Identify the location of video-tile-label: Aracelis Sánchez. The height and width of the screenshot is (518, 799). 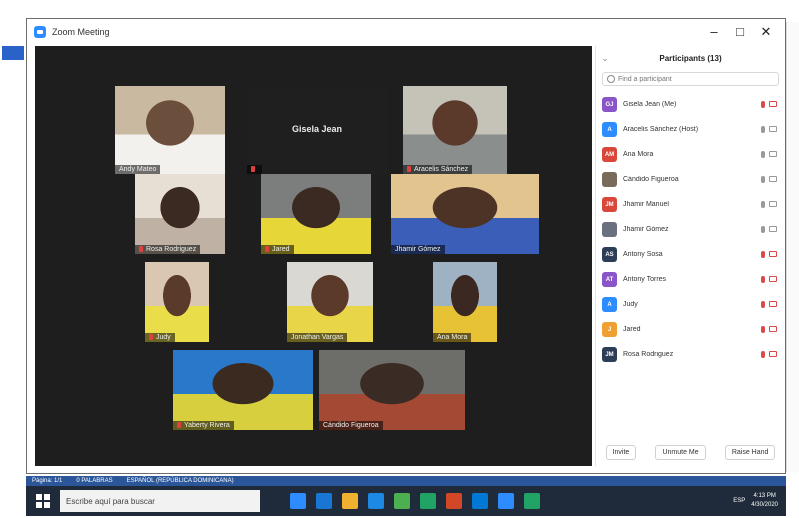
(438, 169).